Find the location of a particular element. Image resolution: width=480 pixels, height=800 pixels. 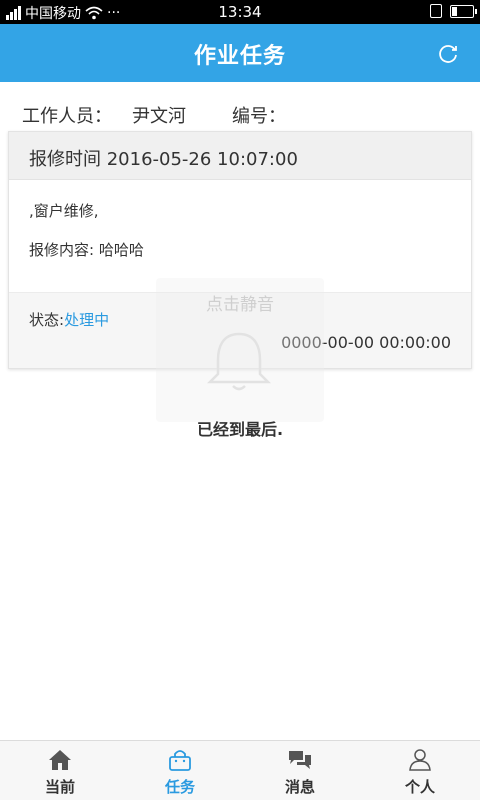

worker-info: 工作人员： 尹文河 编号： is located at coordinates (154, 115).